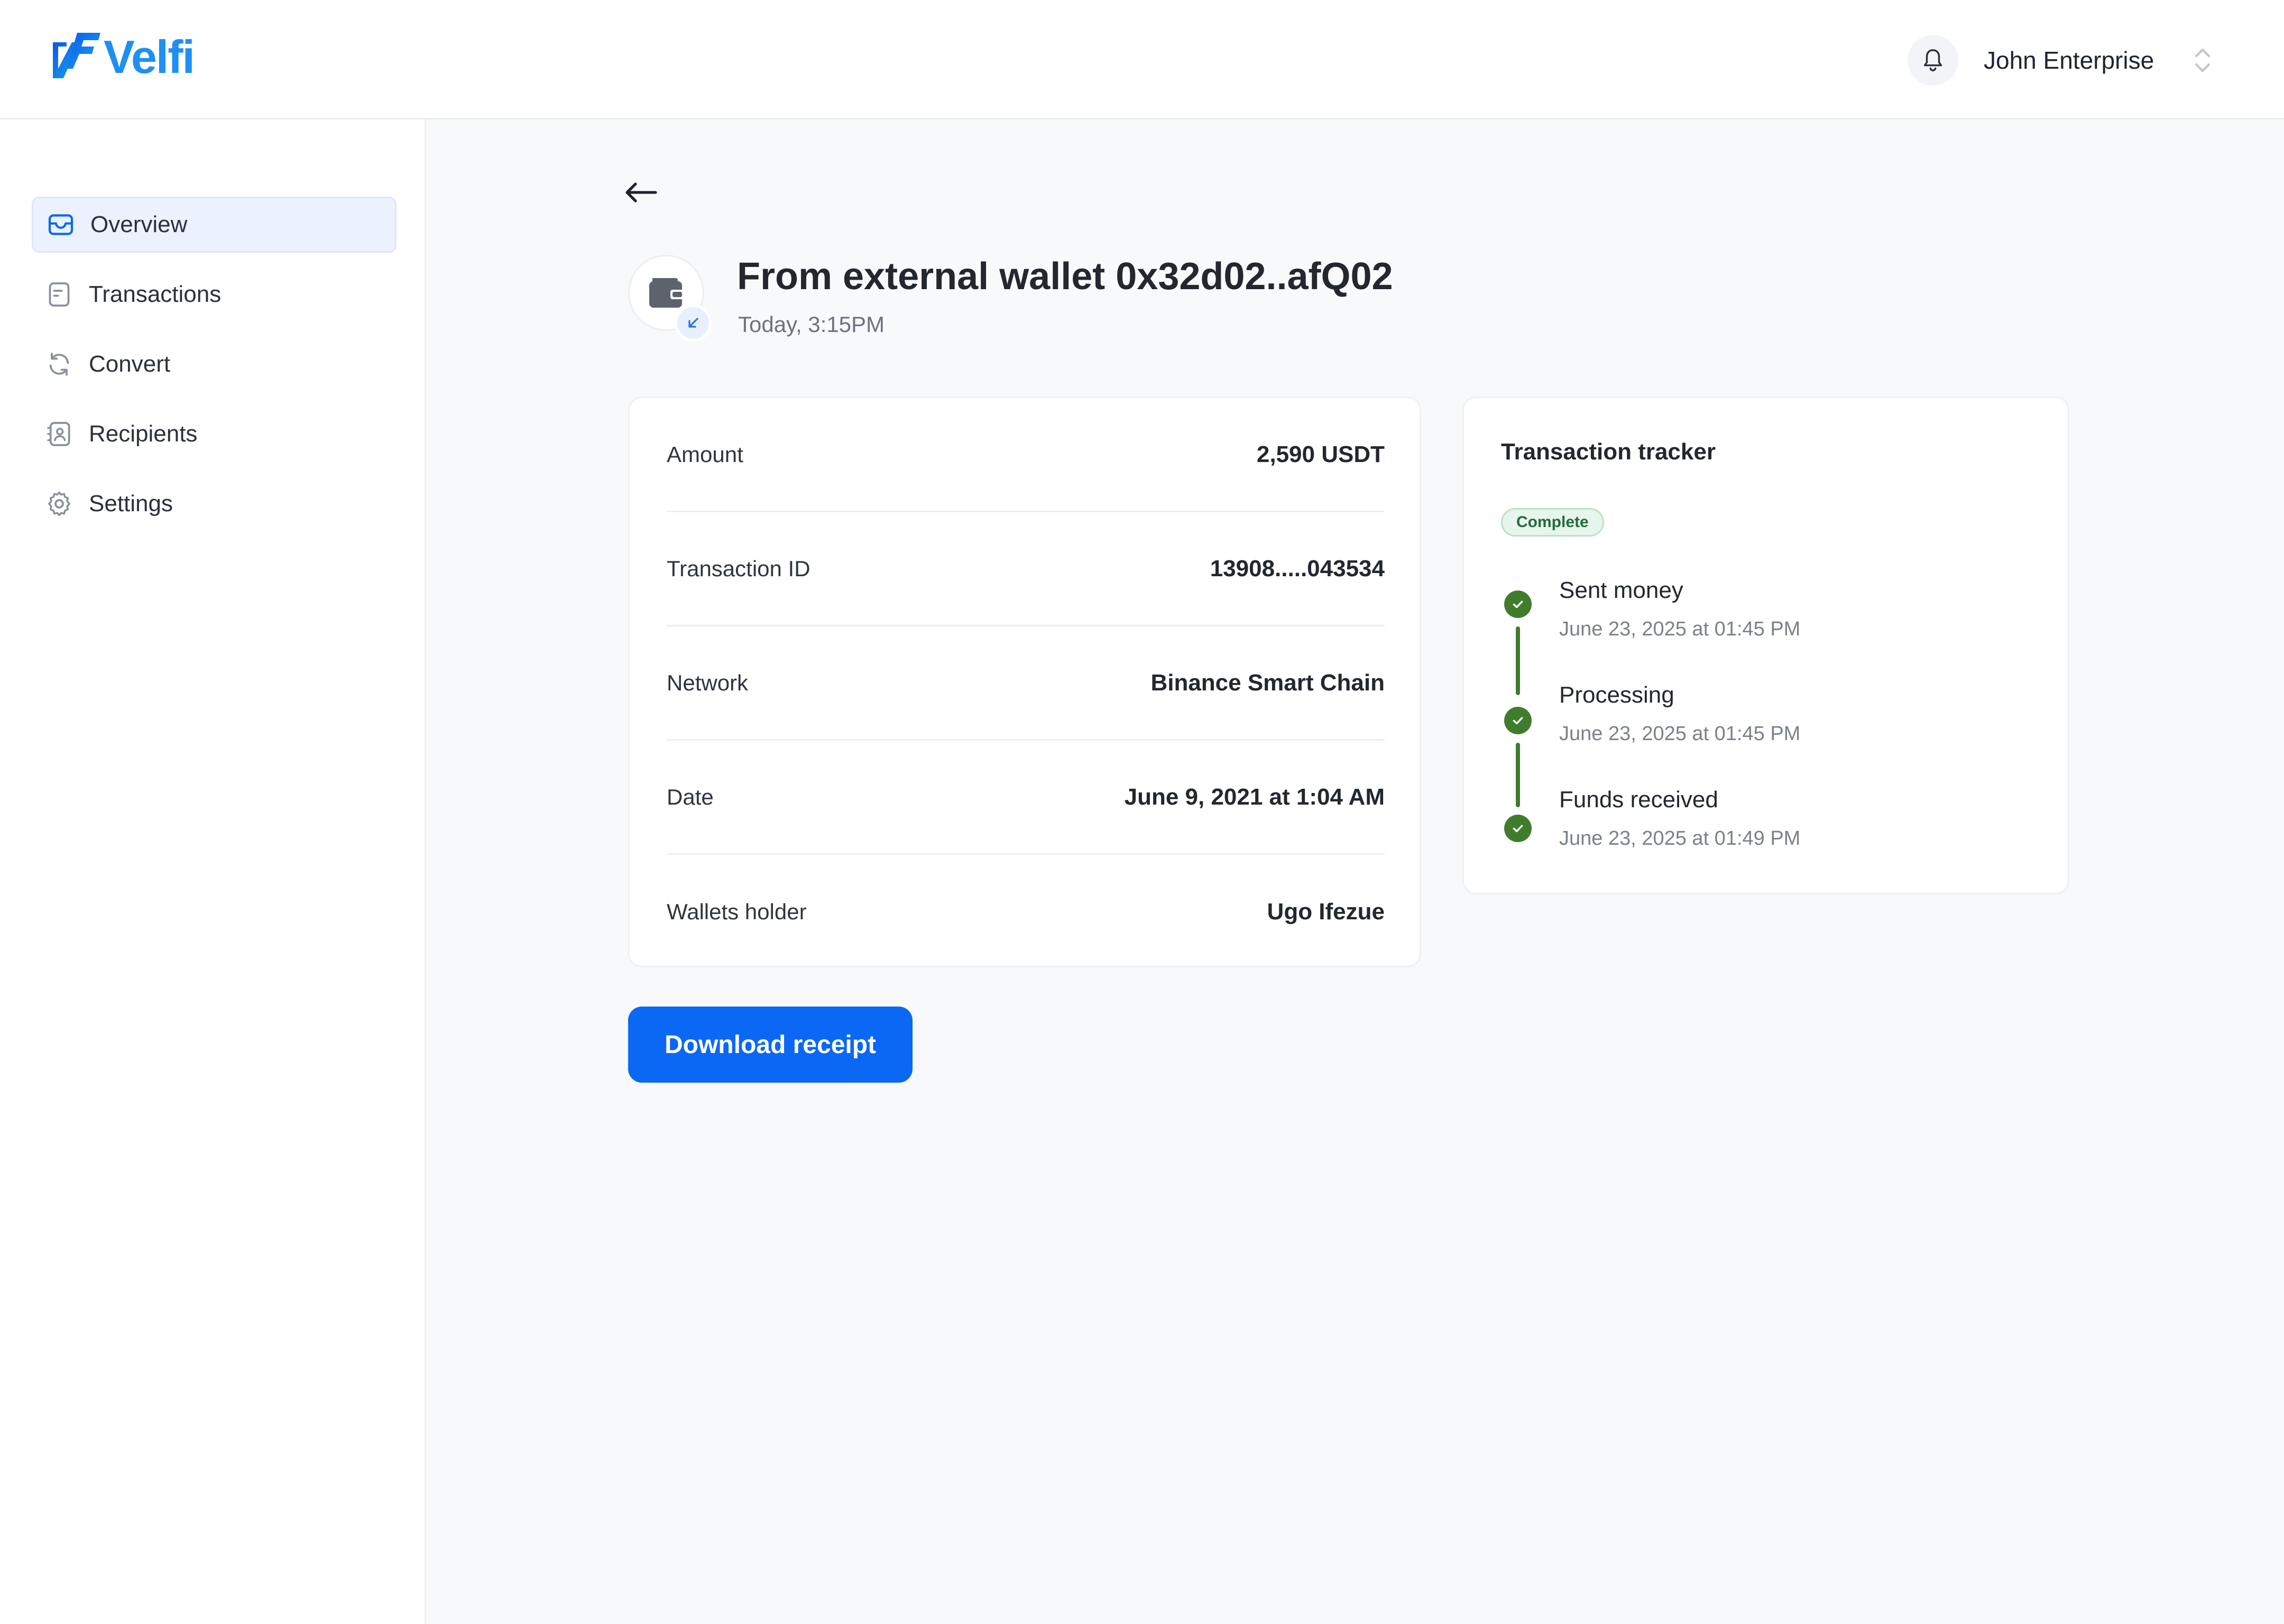  What do you see at coordinates (1552, 522) in the screenshot?
I see `status-badge: Complete` at bounding box center [1552, 522].